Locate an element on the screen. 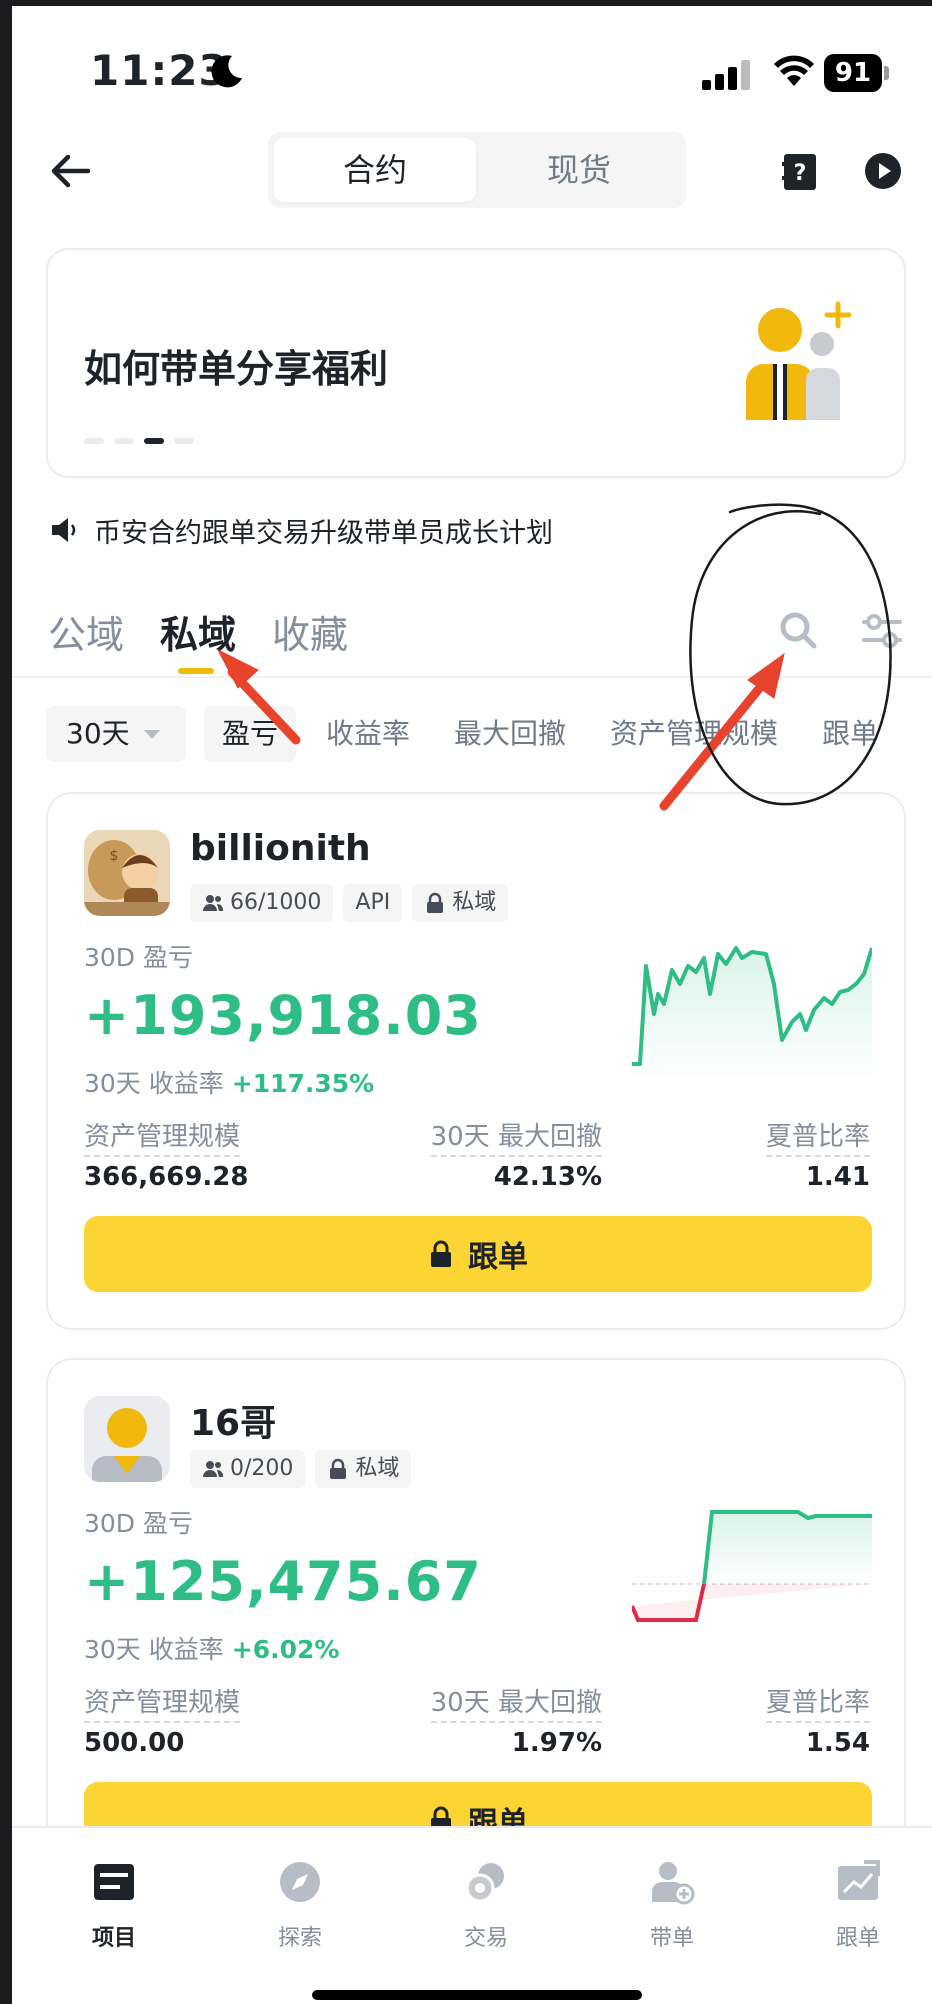 This screenshot has height=2004, width=932. nav-item-projects: 项目 is located at coordinates (114, 1905).